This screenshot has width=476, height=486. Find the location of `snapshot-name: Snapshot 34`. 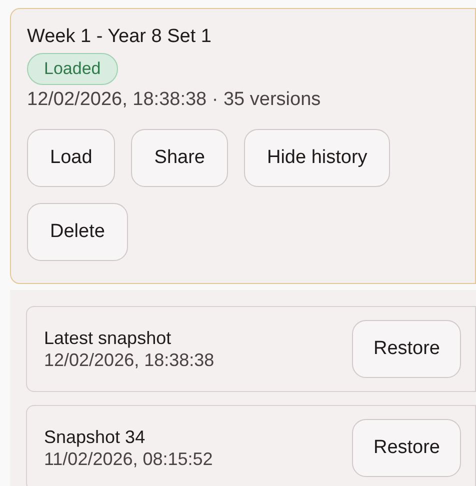

snapshot-name: Snapshot 34 is located at coordinates (95, 437).